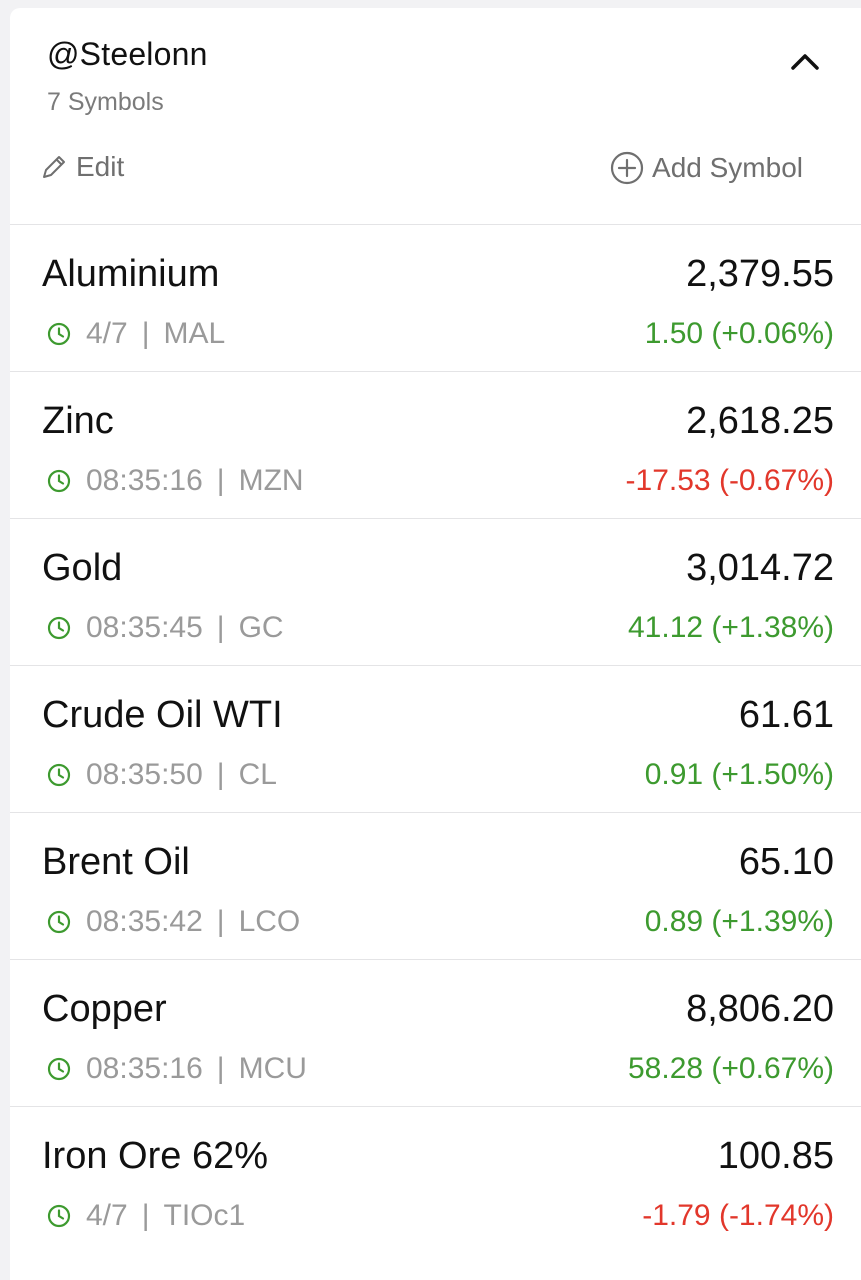 This screenshot has width=861, height=1280. I want to click on change-value: -1.79, so click(676, 1215).